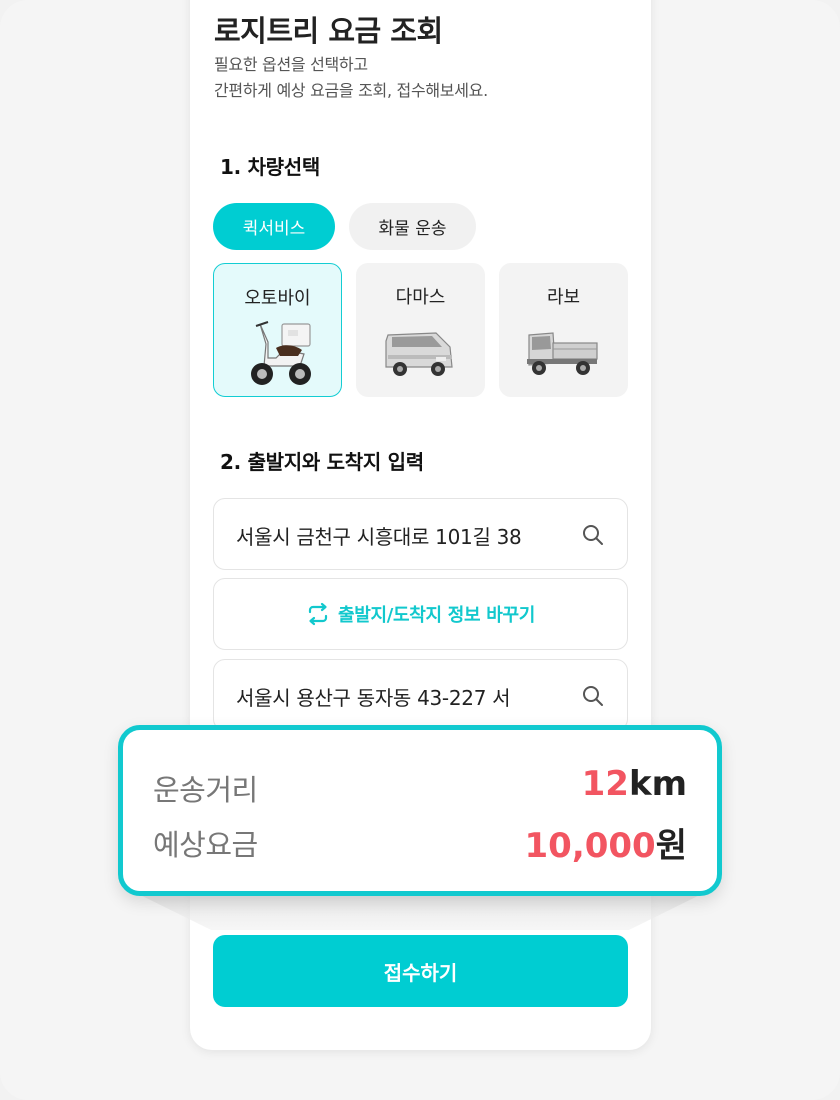 This screenshot has height=1100, width=840. I want to click on page-title: 로지트리 요금 조회, so click(328, 31).